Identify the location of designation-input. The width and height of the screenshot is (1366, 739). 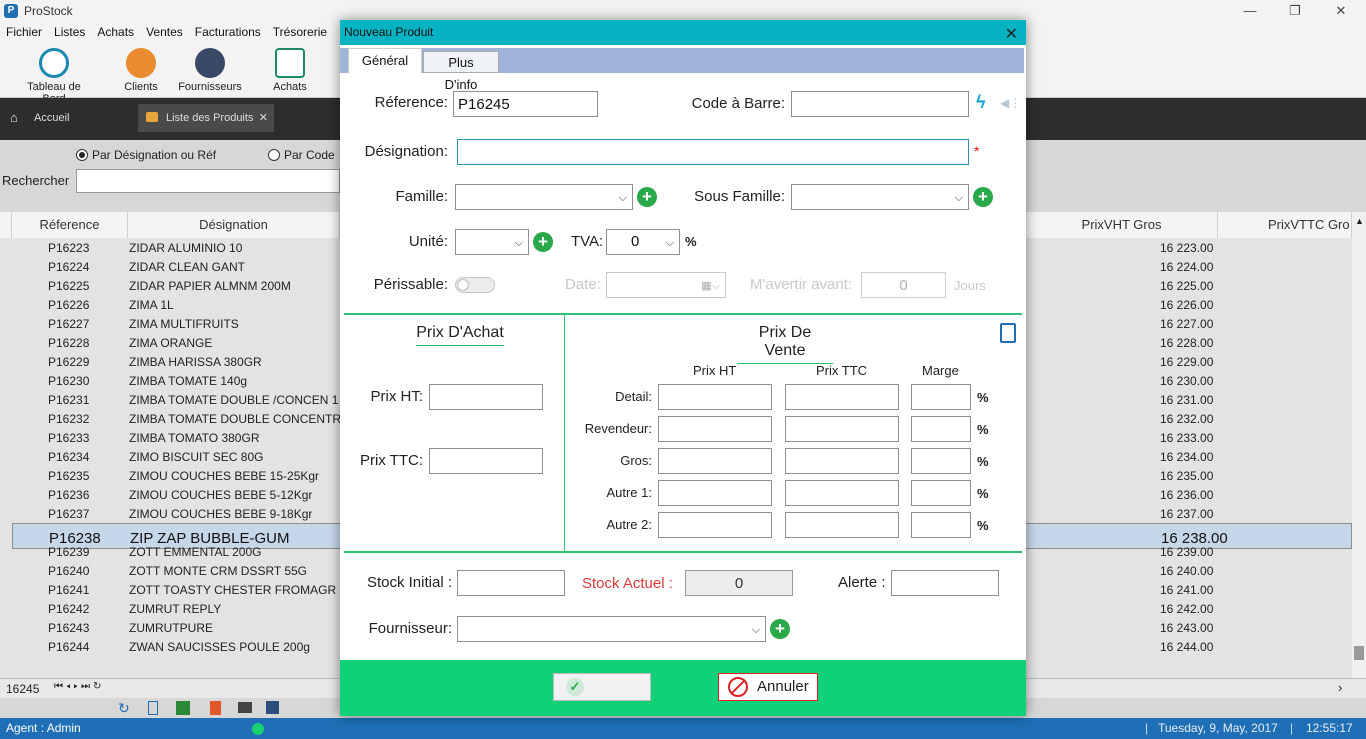
(713, 152).